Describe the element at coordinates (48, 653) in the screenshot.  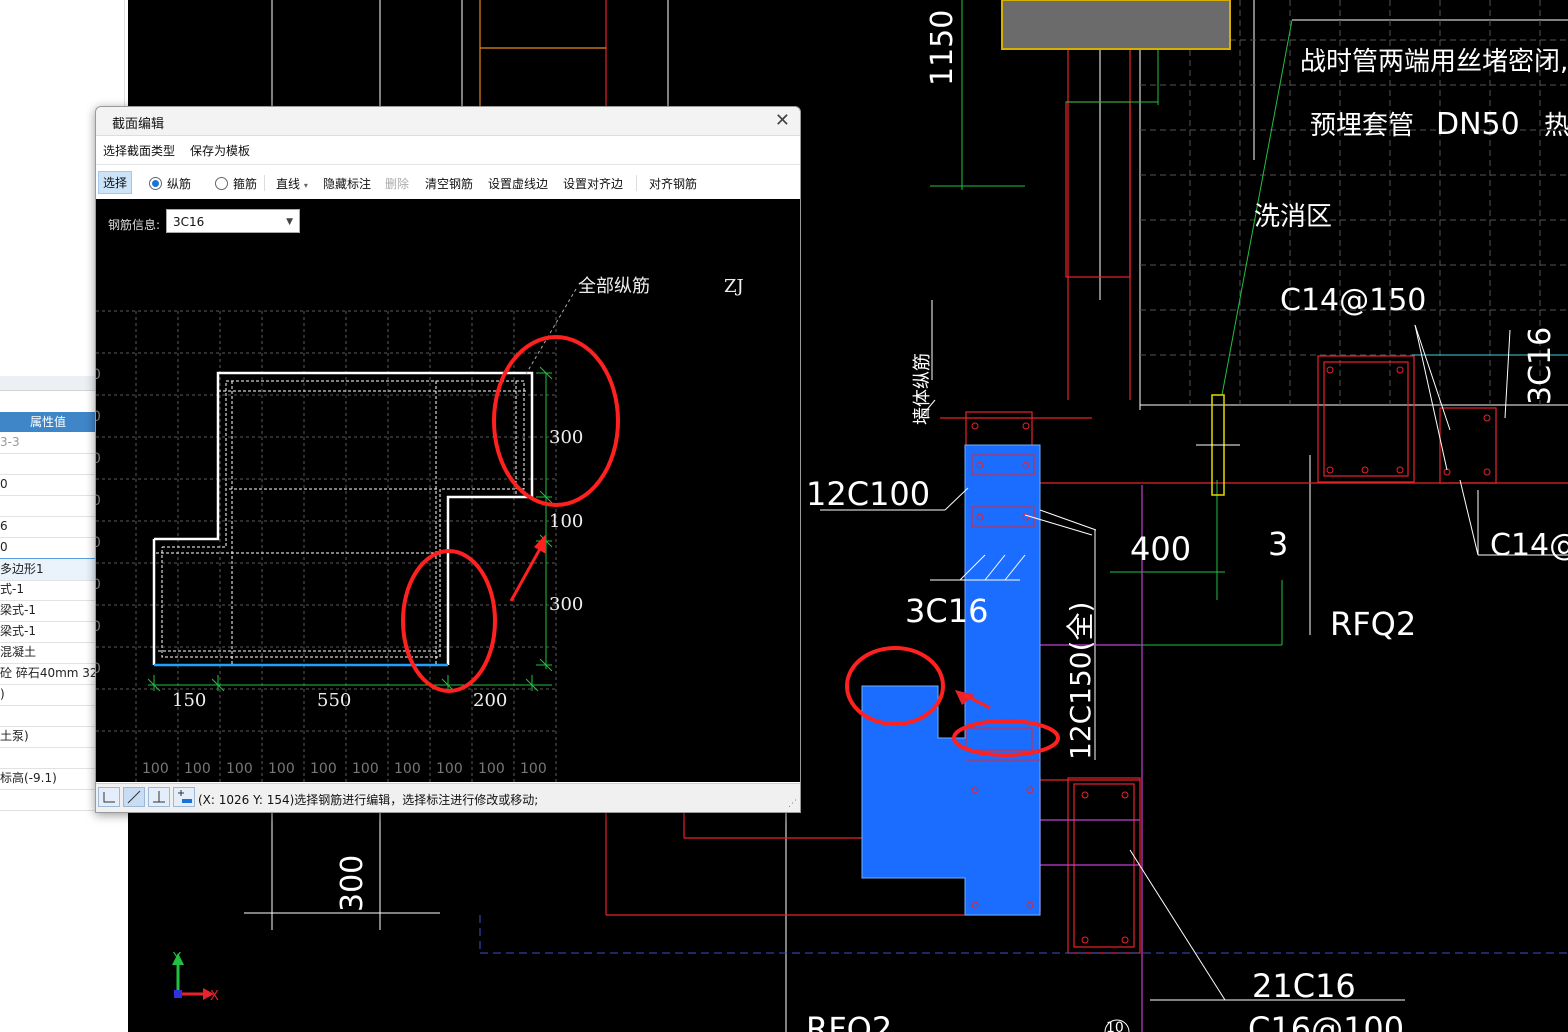
I see `property-row: 混凝土` at that location.